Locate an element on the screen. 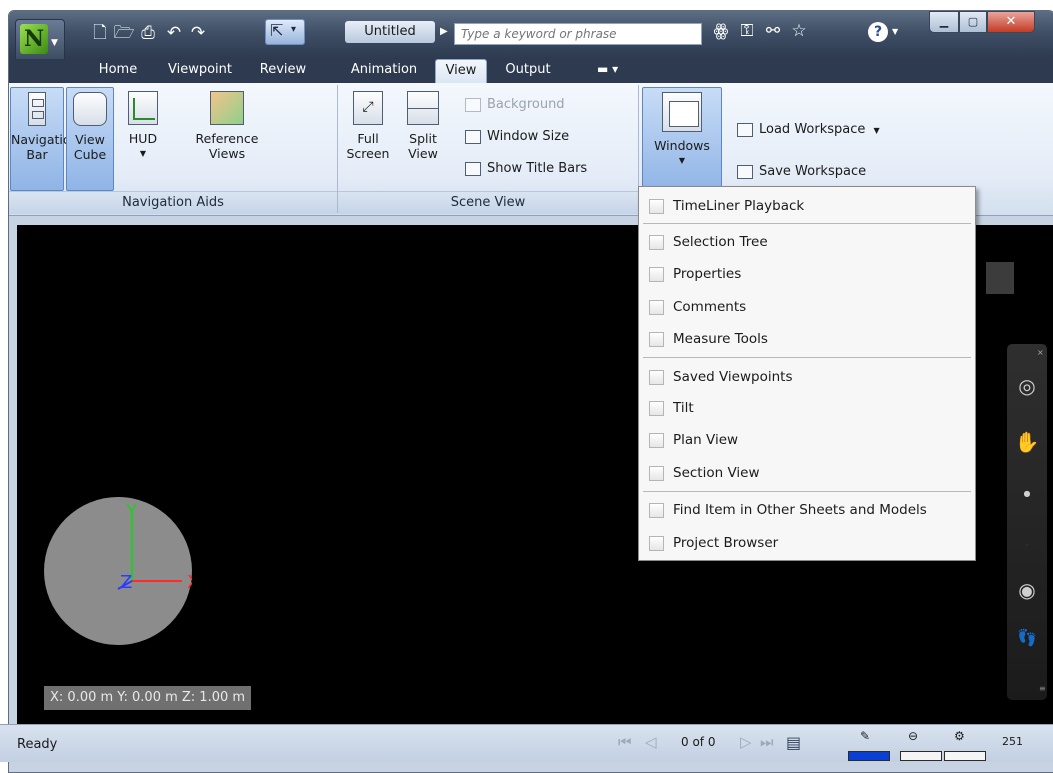 This screenshot has height=773, width=1053. view-cube-button: View Cube is located at coordinates (90, 139).